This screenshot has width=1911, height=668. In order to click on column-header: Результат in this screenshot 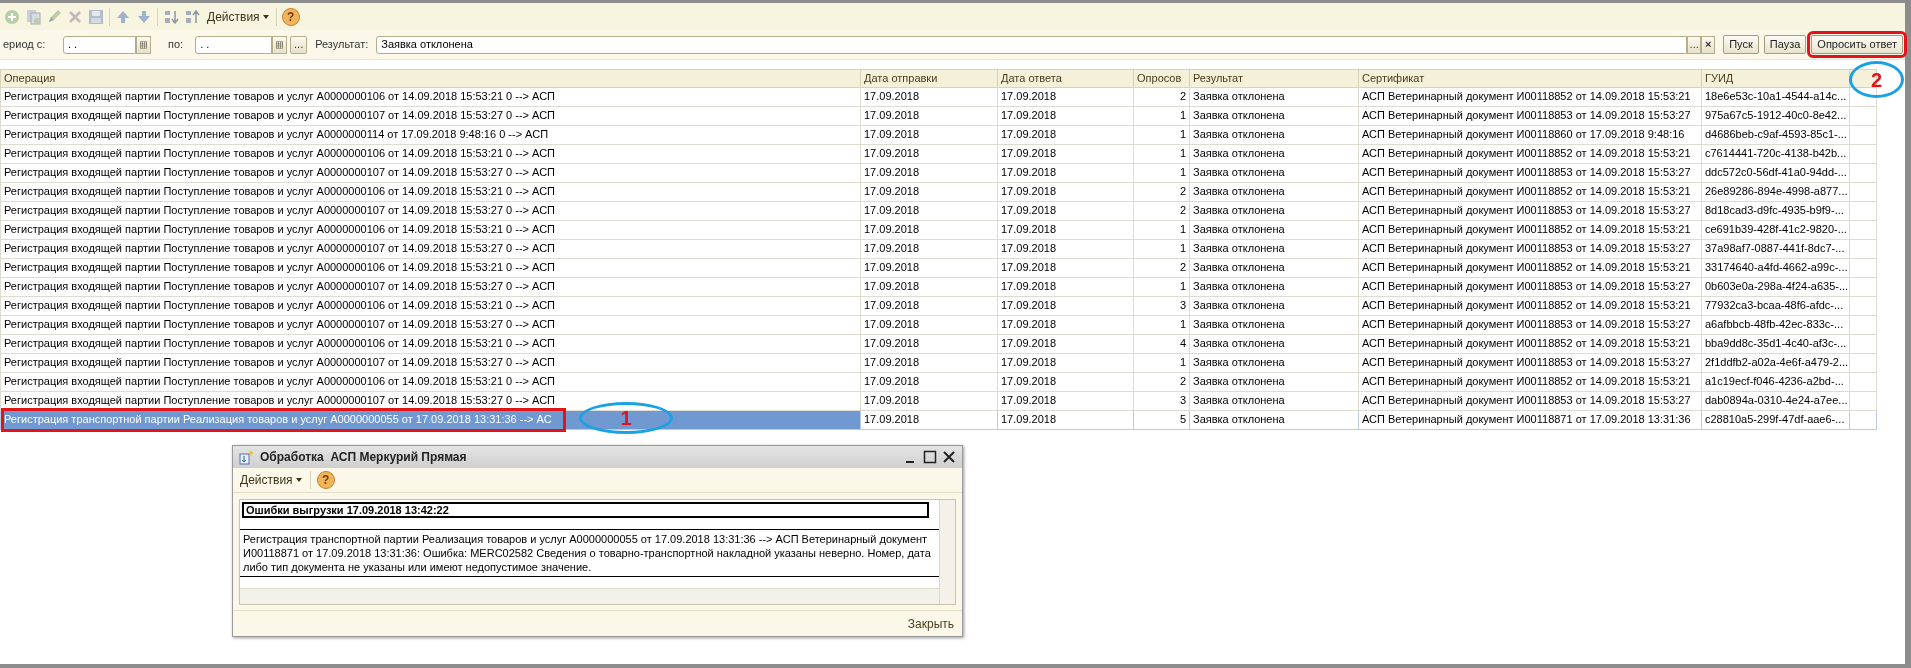, I will do `click(1274, 78)`.